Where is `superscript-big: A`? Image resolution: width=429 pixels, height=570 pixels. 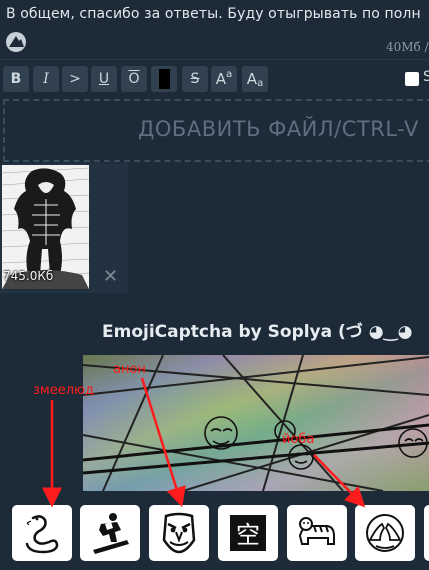
superscript-big: A is located at coordinates (221, 79).